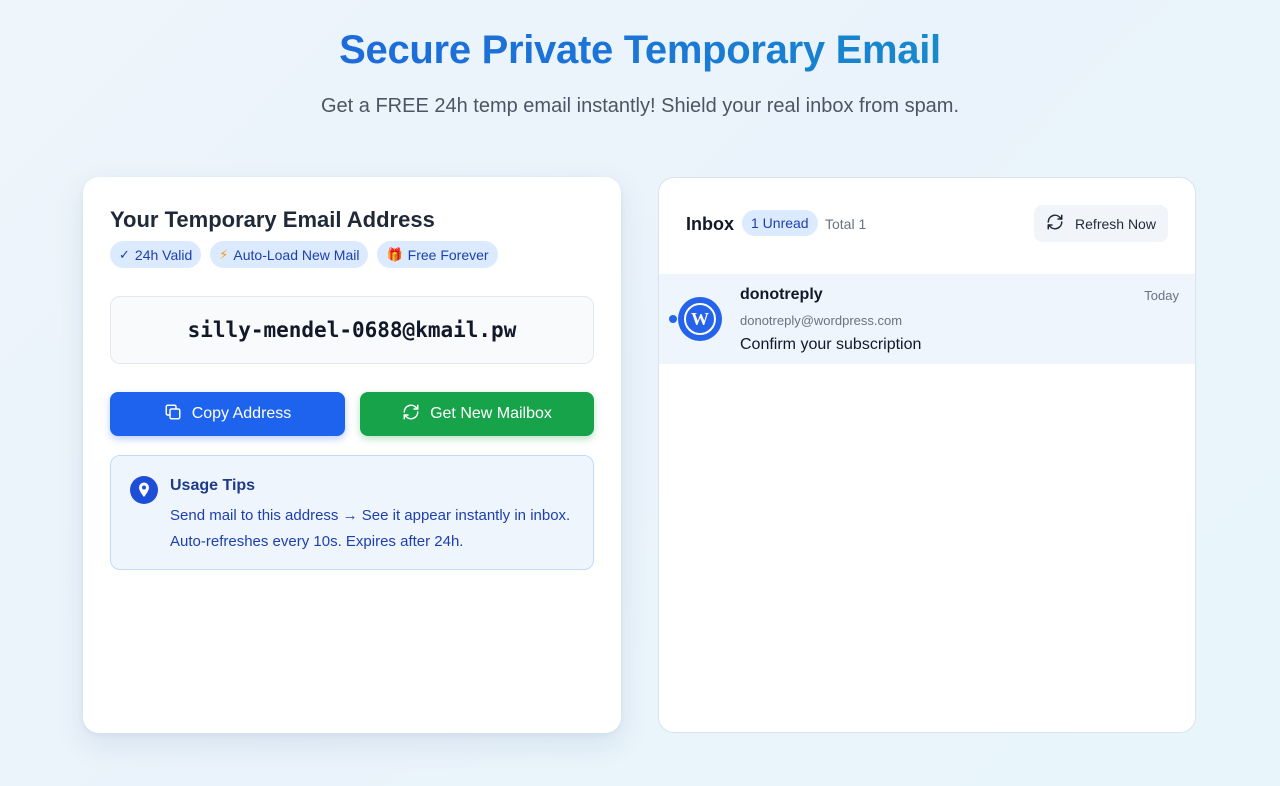  Describe the element at coordinates (224, 254) in the screenshot. I see `lightning-icon: ⚡` at that location.